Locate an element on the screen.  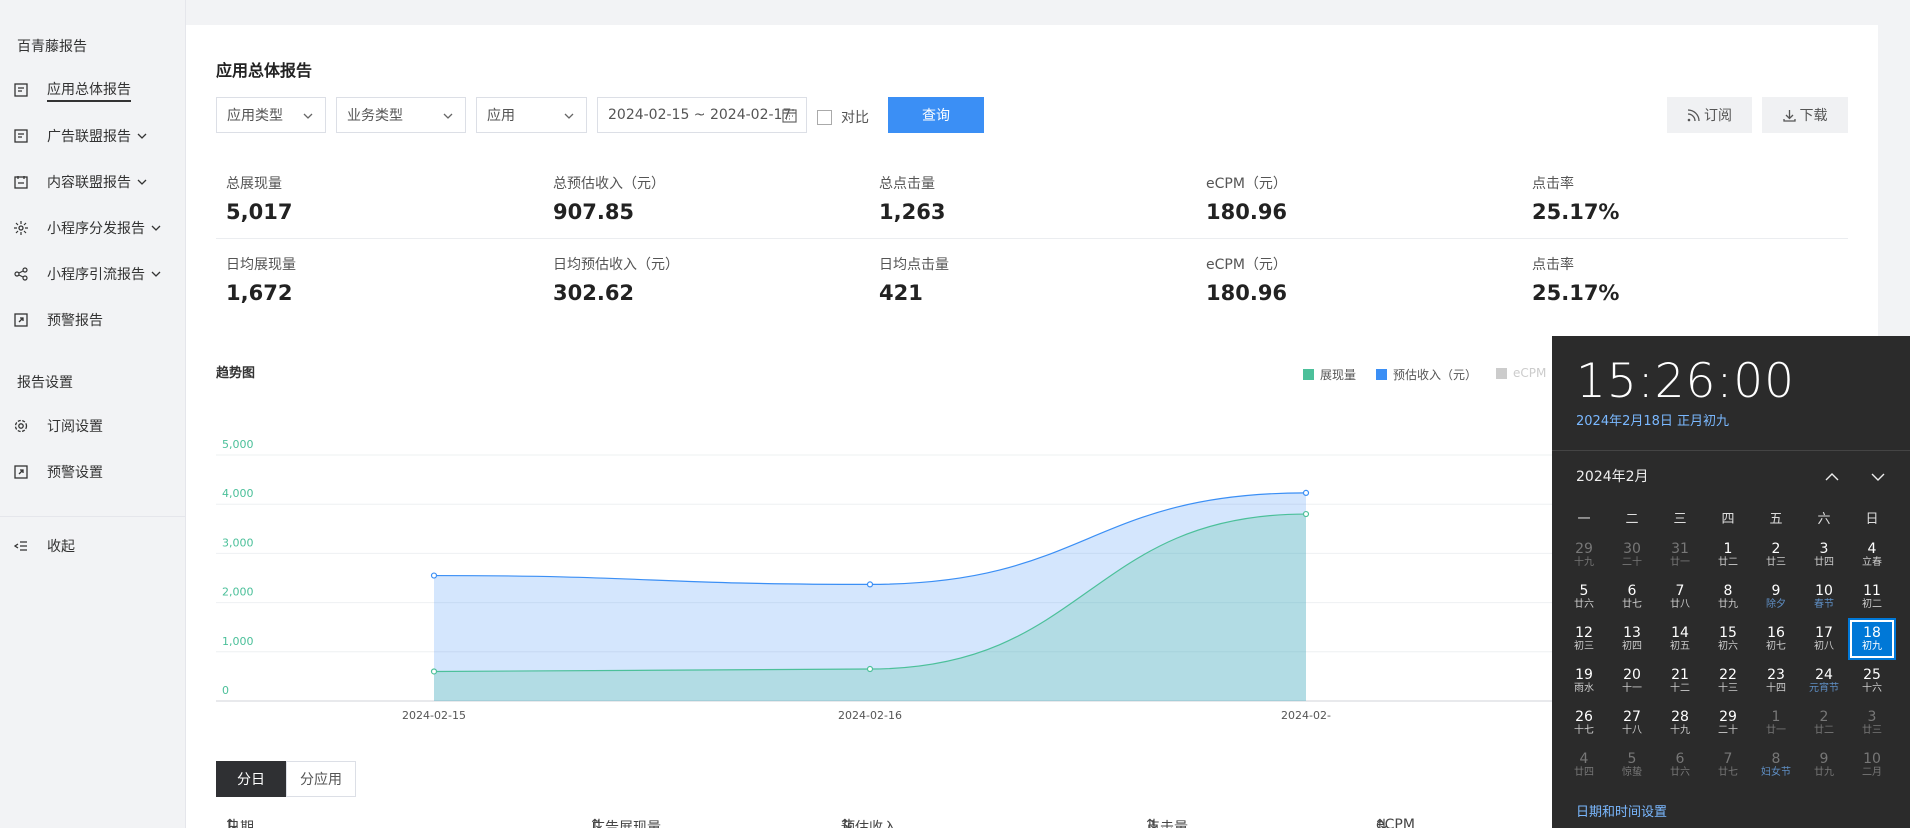
calendar-day: 23 十四 is located at coordinates (1776, 681).